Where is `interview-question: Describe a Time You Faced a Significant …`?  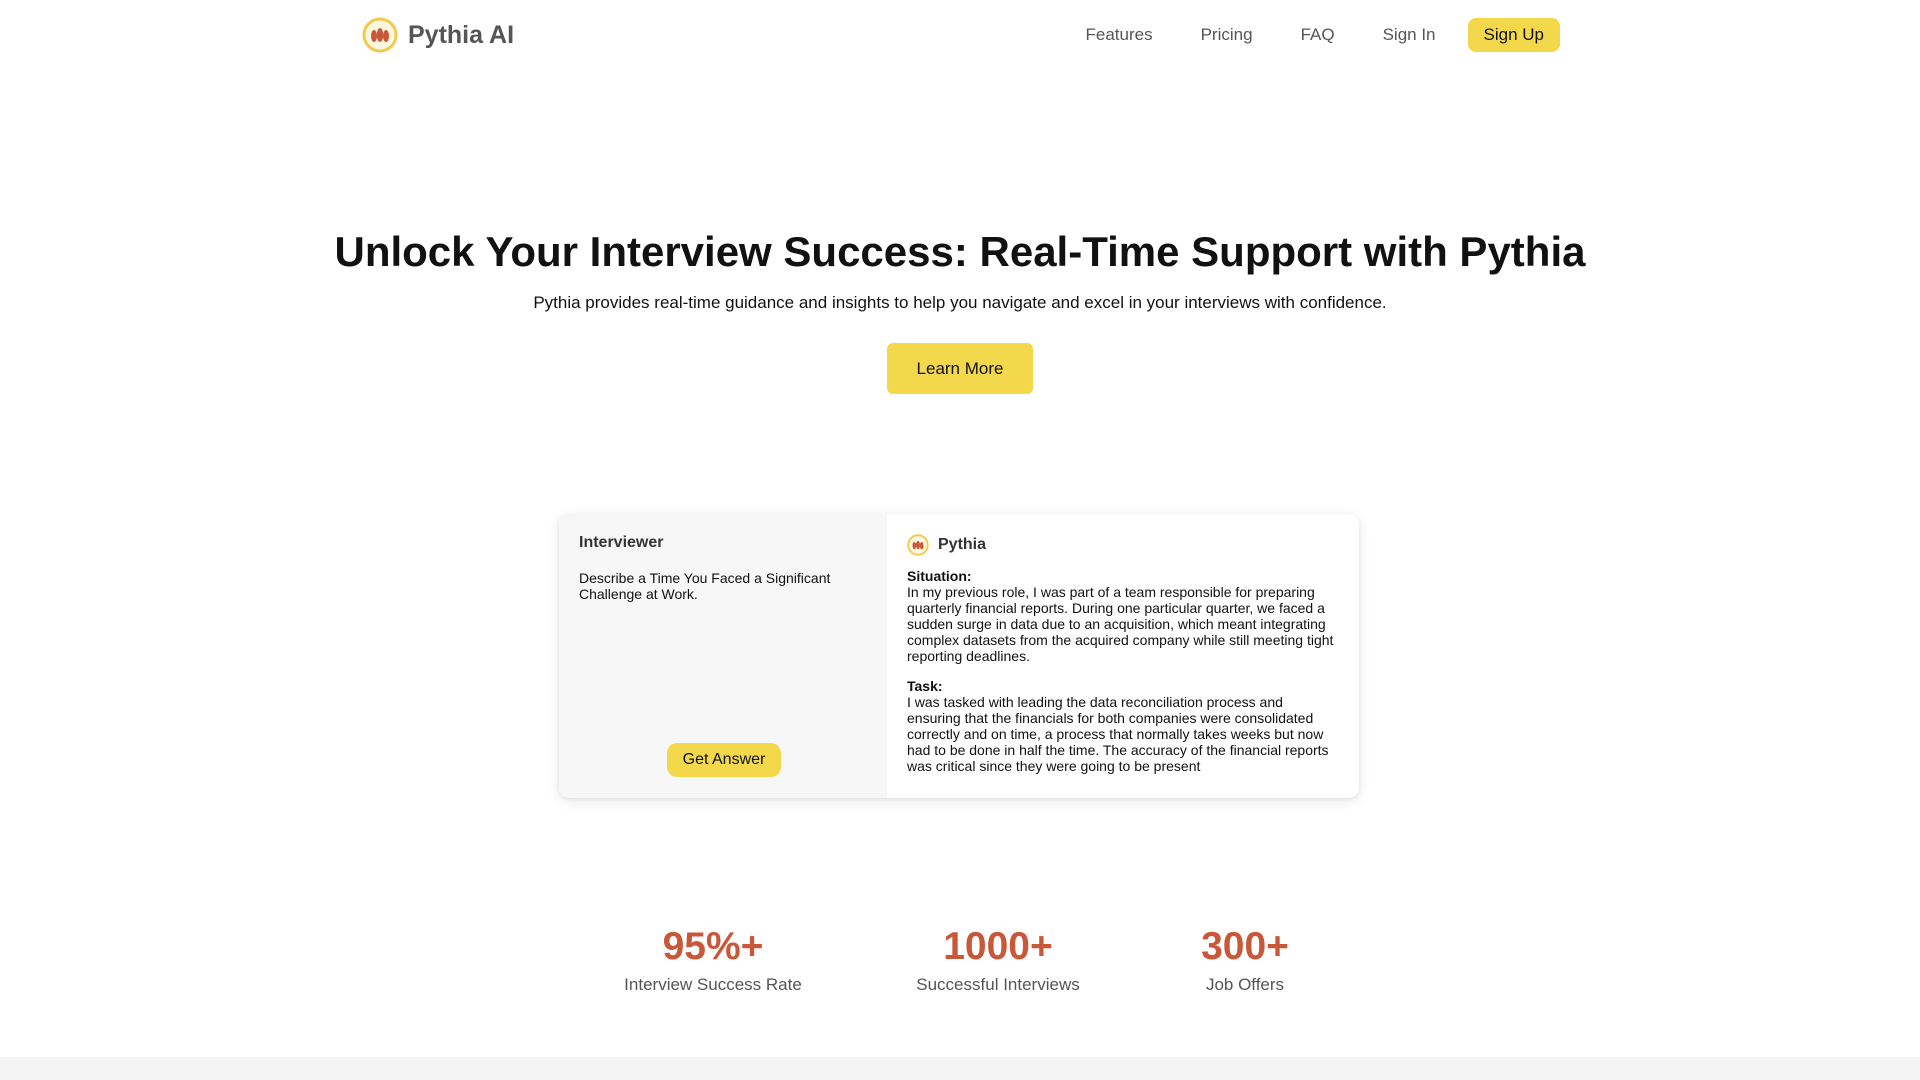
interview-question: Describe a Time You Faced a Significant … is located at coordinates (705, 586).